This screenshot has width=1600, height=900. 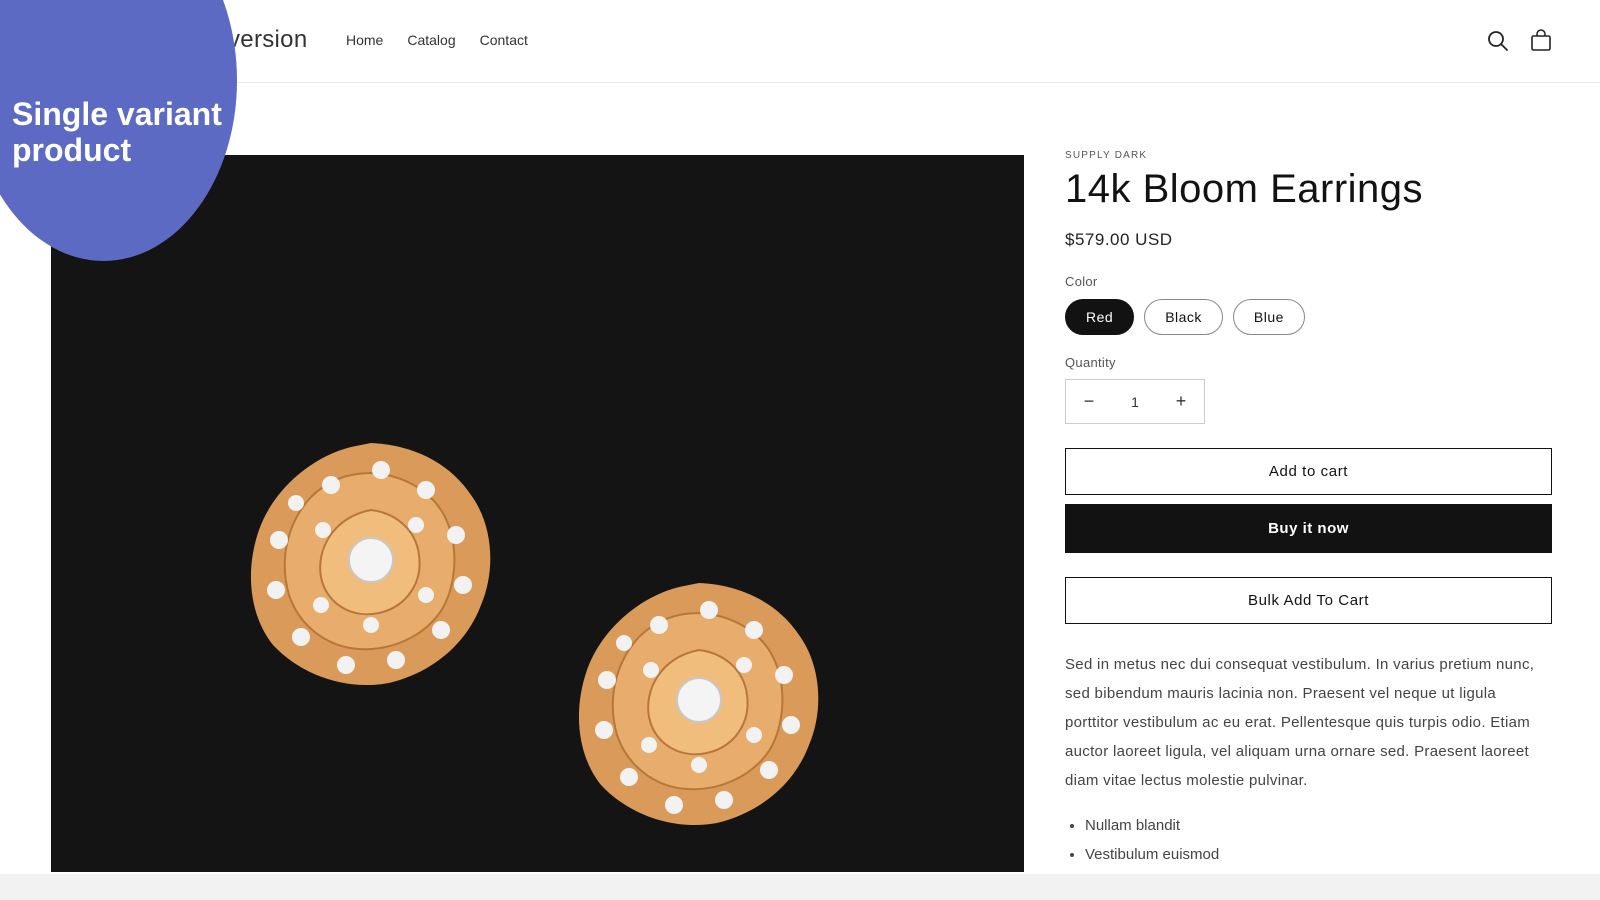 What do you see at coordinates (364, 40) in the screenshot?
I see `nav-home: Home` at bounding box center [364, 40].